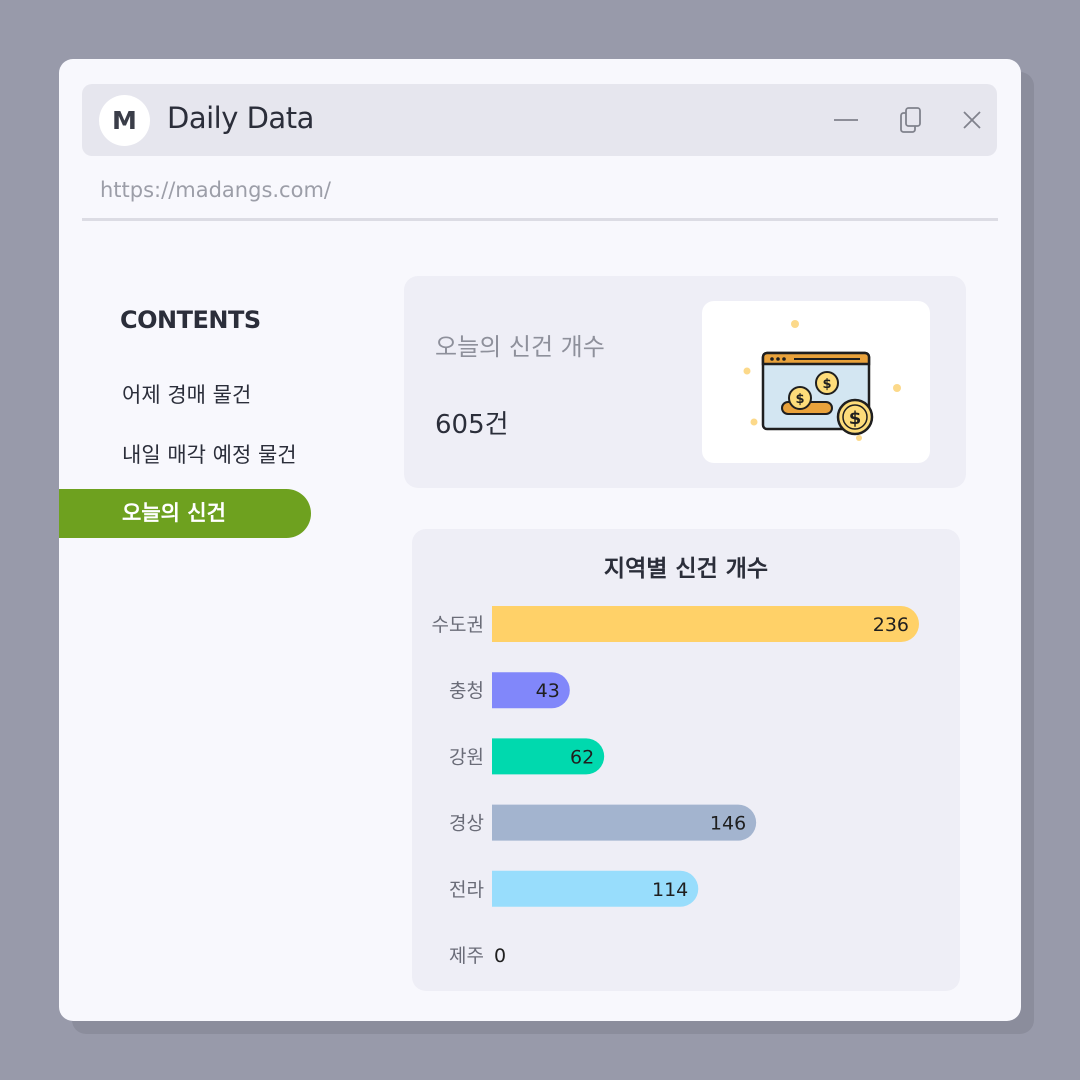 The image size is (1080, 1080). I want to click on copy-button, so click(911, 120).